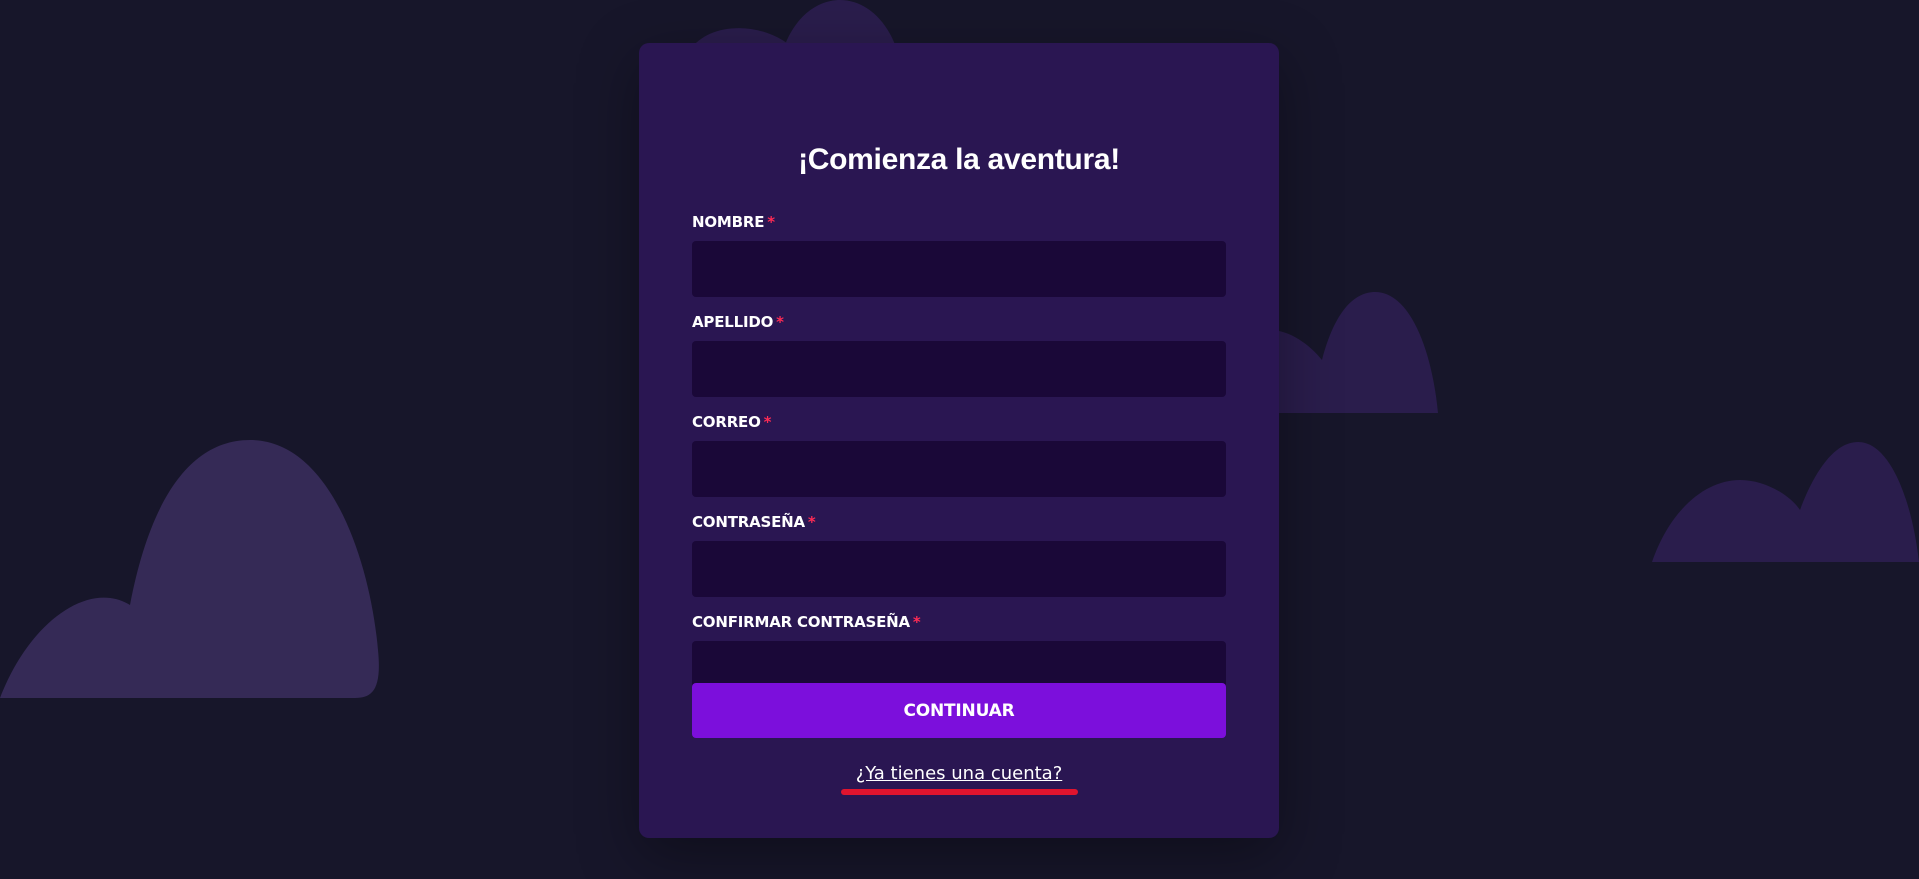 The height and width of the screenshot is (879, 1919). What do you see at coordinates (959, 773) in the screenshot?
I see `login-link: ¿Ya tienes una cuenta?` at bounding box center [959, 773].